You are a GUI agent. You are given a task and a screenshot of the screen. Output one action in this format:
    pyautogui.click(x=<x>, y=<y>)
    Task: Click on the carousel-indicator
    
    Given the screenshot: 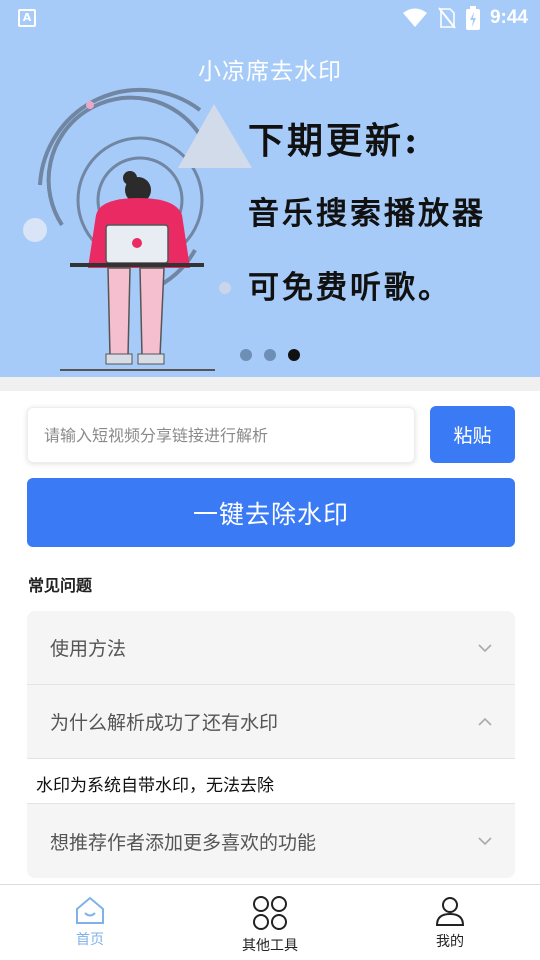 What is the action you would take?
    pyautogui.click(x=270, y=355)
    